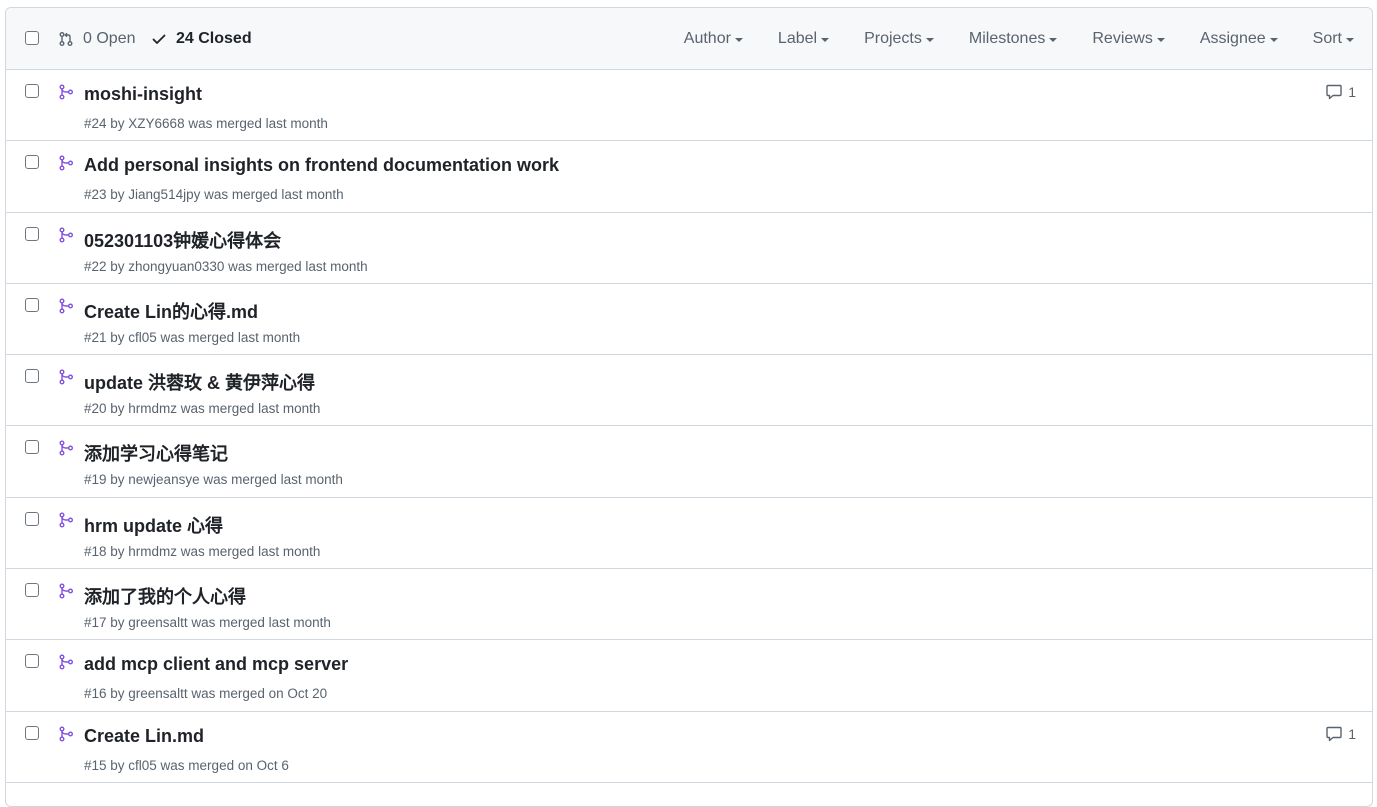 This screenshot has height=807, width=1377. Describe the element at coordinates (713, 39) in the screenshot. I see `author-filter: Author` at that location.